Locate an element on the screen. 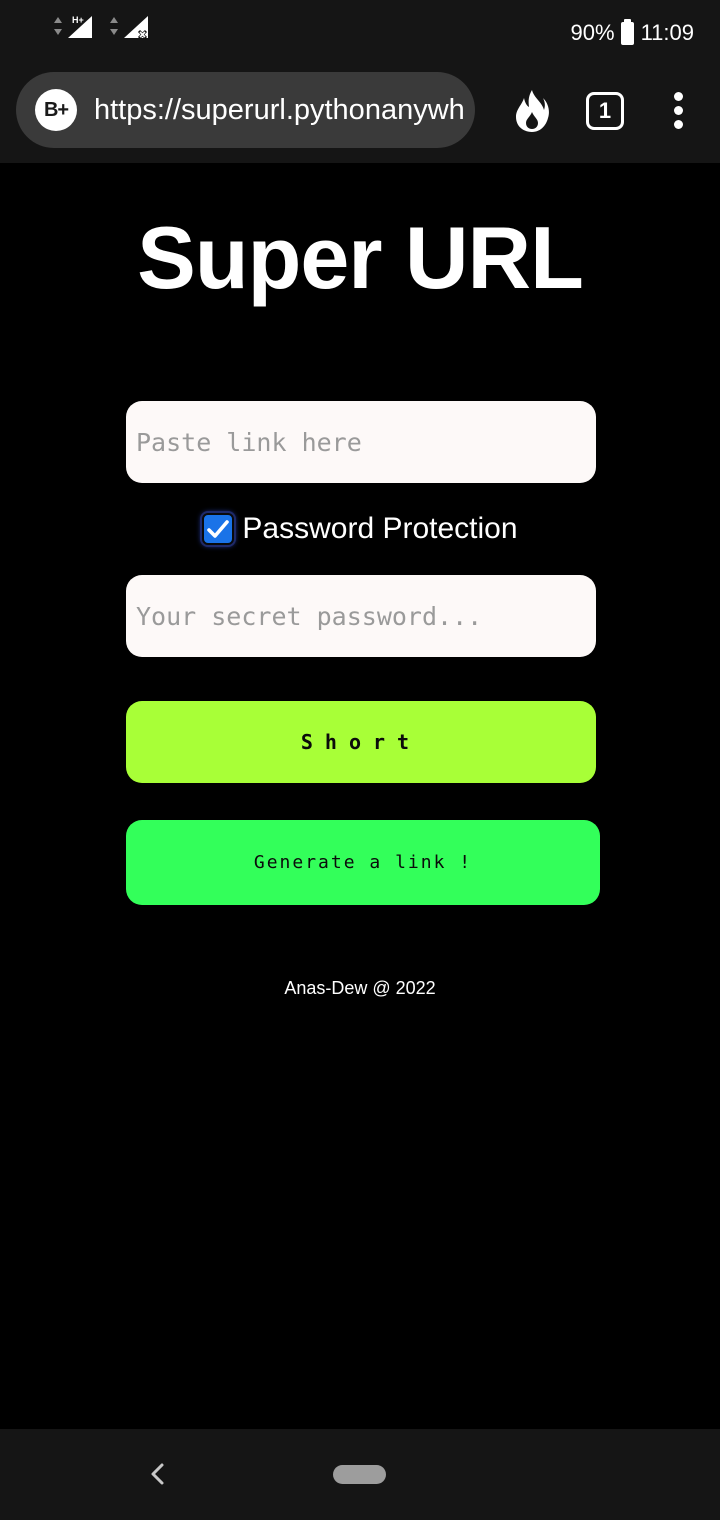  tab-switcher-button: 1 is located at coordinates (605, 111).